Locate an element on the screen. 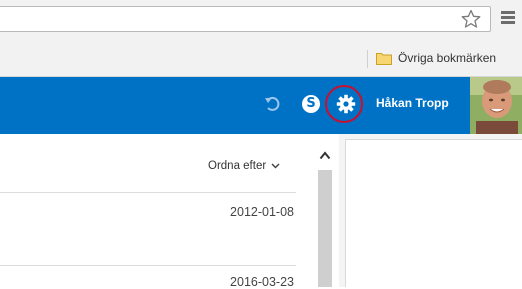 The height and width of the screenshot is (289, 522). avatar is located at coordinates (496, 105).